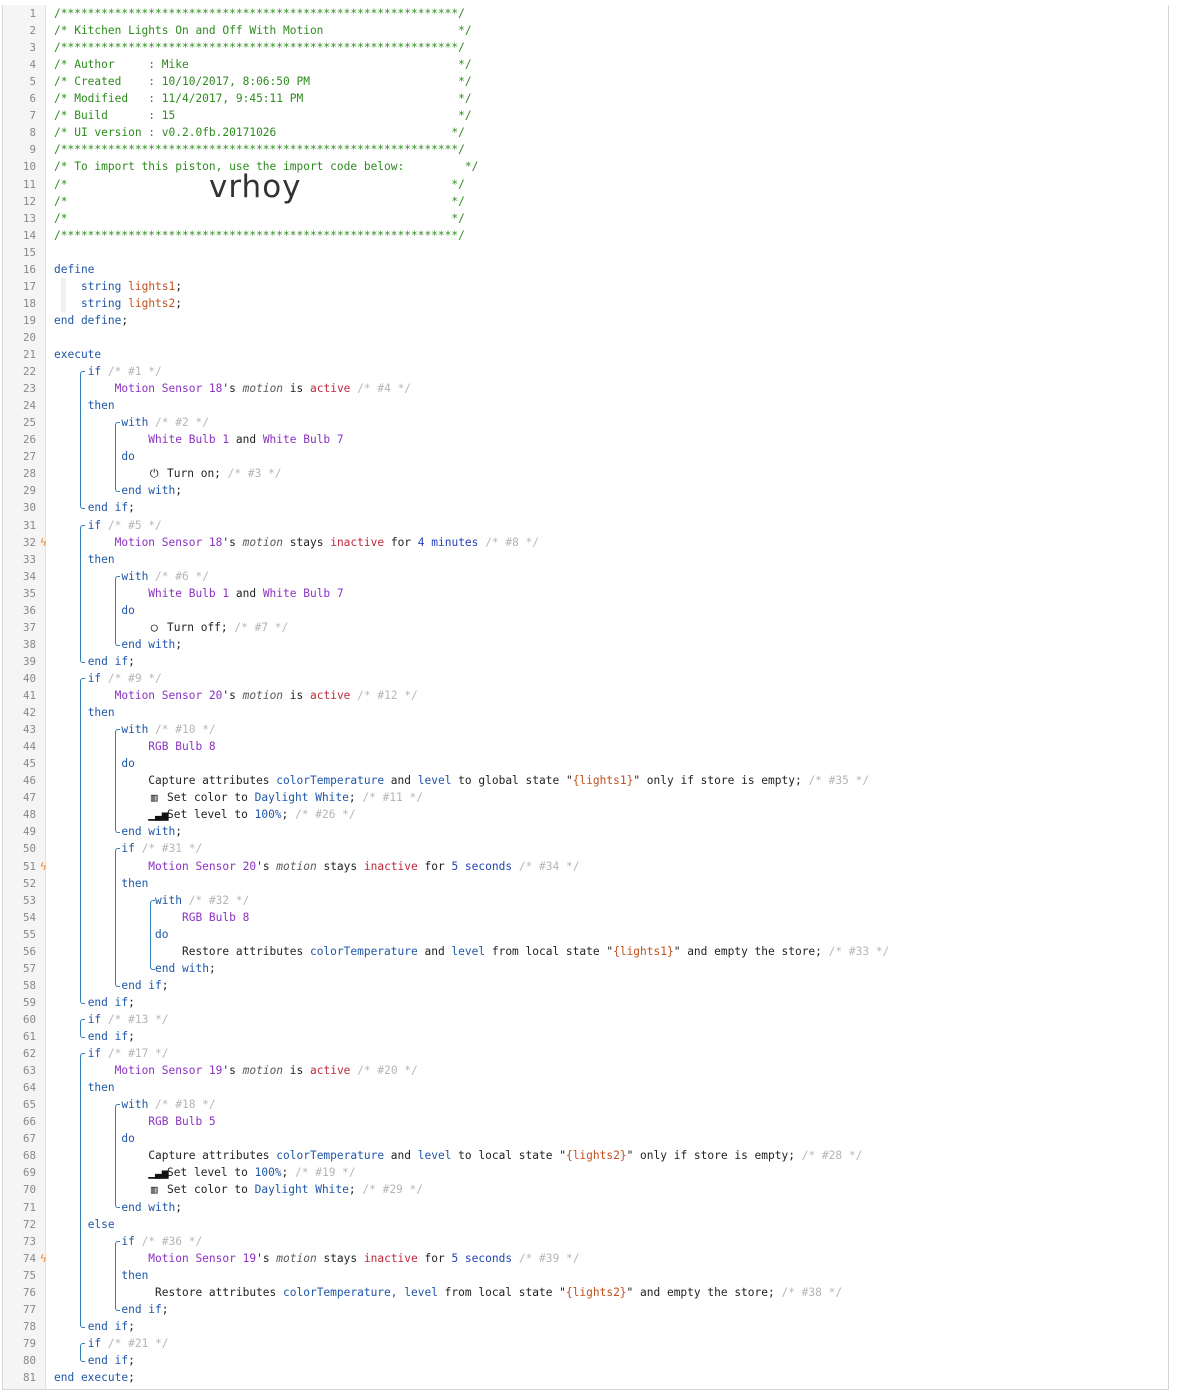 This screenshot has width=1178, height=1398. Describe the element at coordinates (172, 849) in the screenshot. I see `statement-id: /* #31 */` at that location.